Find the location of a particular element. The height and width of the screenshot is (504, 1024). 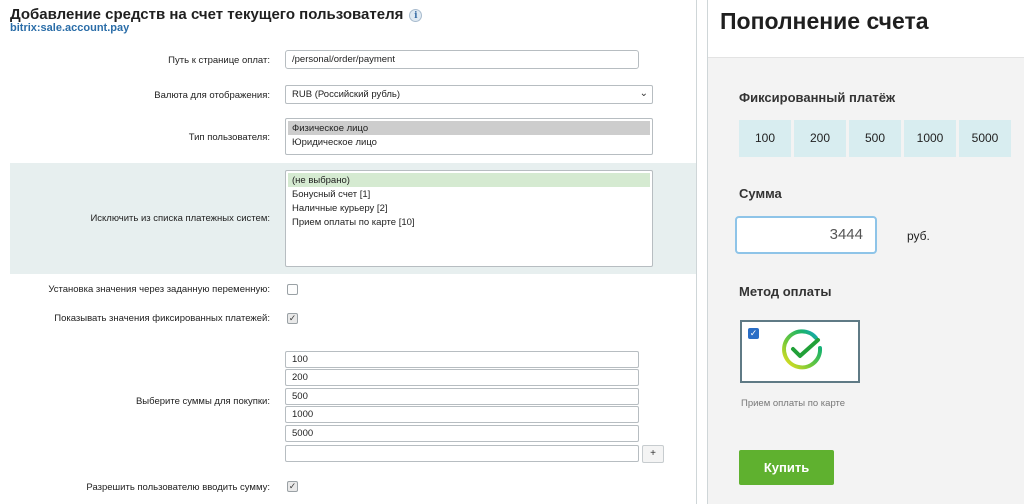

amounts-label: Выберите суммы для покупки: is located at coordinates (202, 401).